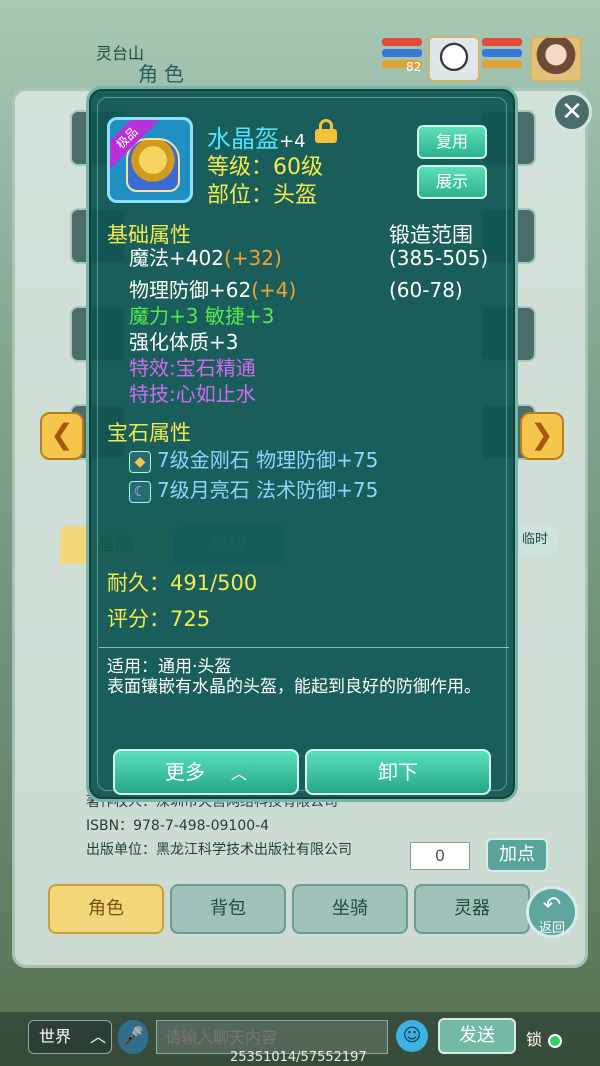  Describe the element at coordinates (184, 772) in the screenshot. I see `more-label: 更多` at that location.